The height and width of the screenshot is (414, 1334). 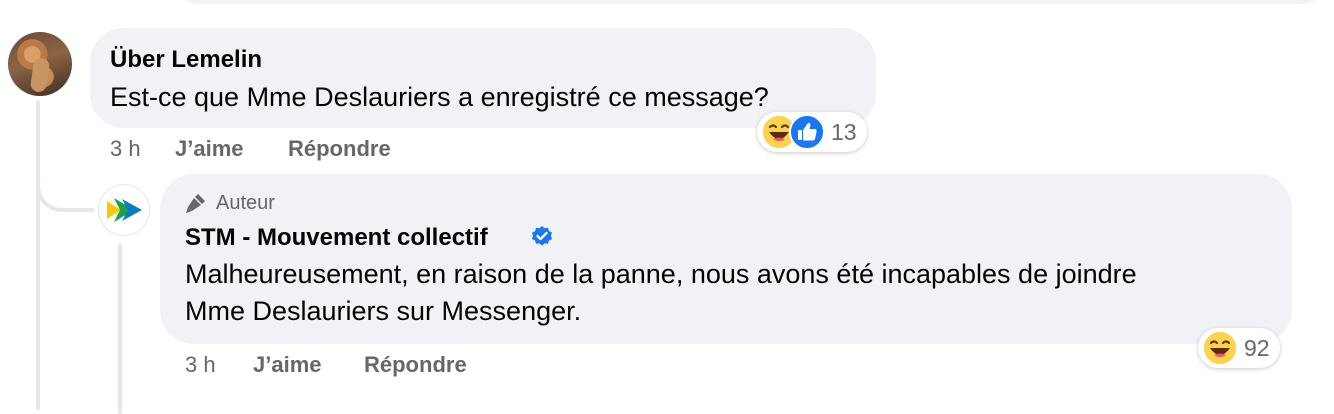 I want to click on avatar, so click(x=40, y=64).